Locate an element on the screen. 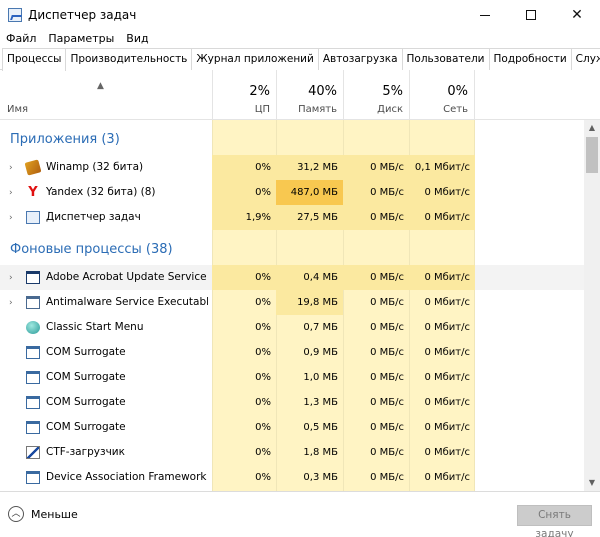  ctf-loader-icon is located at coordinates (33, 452).